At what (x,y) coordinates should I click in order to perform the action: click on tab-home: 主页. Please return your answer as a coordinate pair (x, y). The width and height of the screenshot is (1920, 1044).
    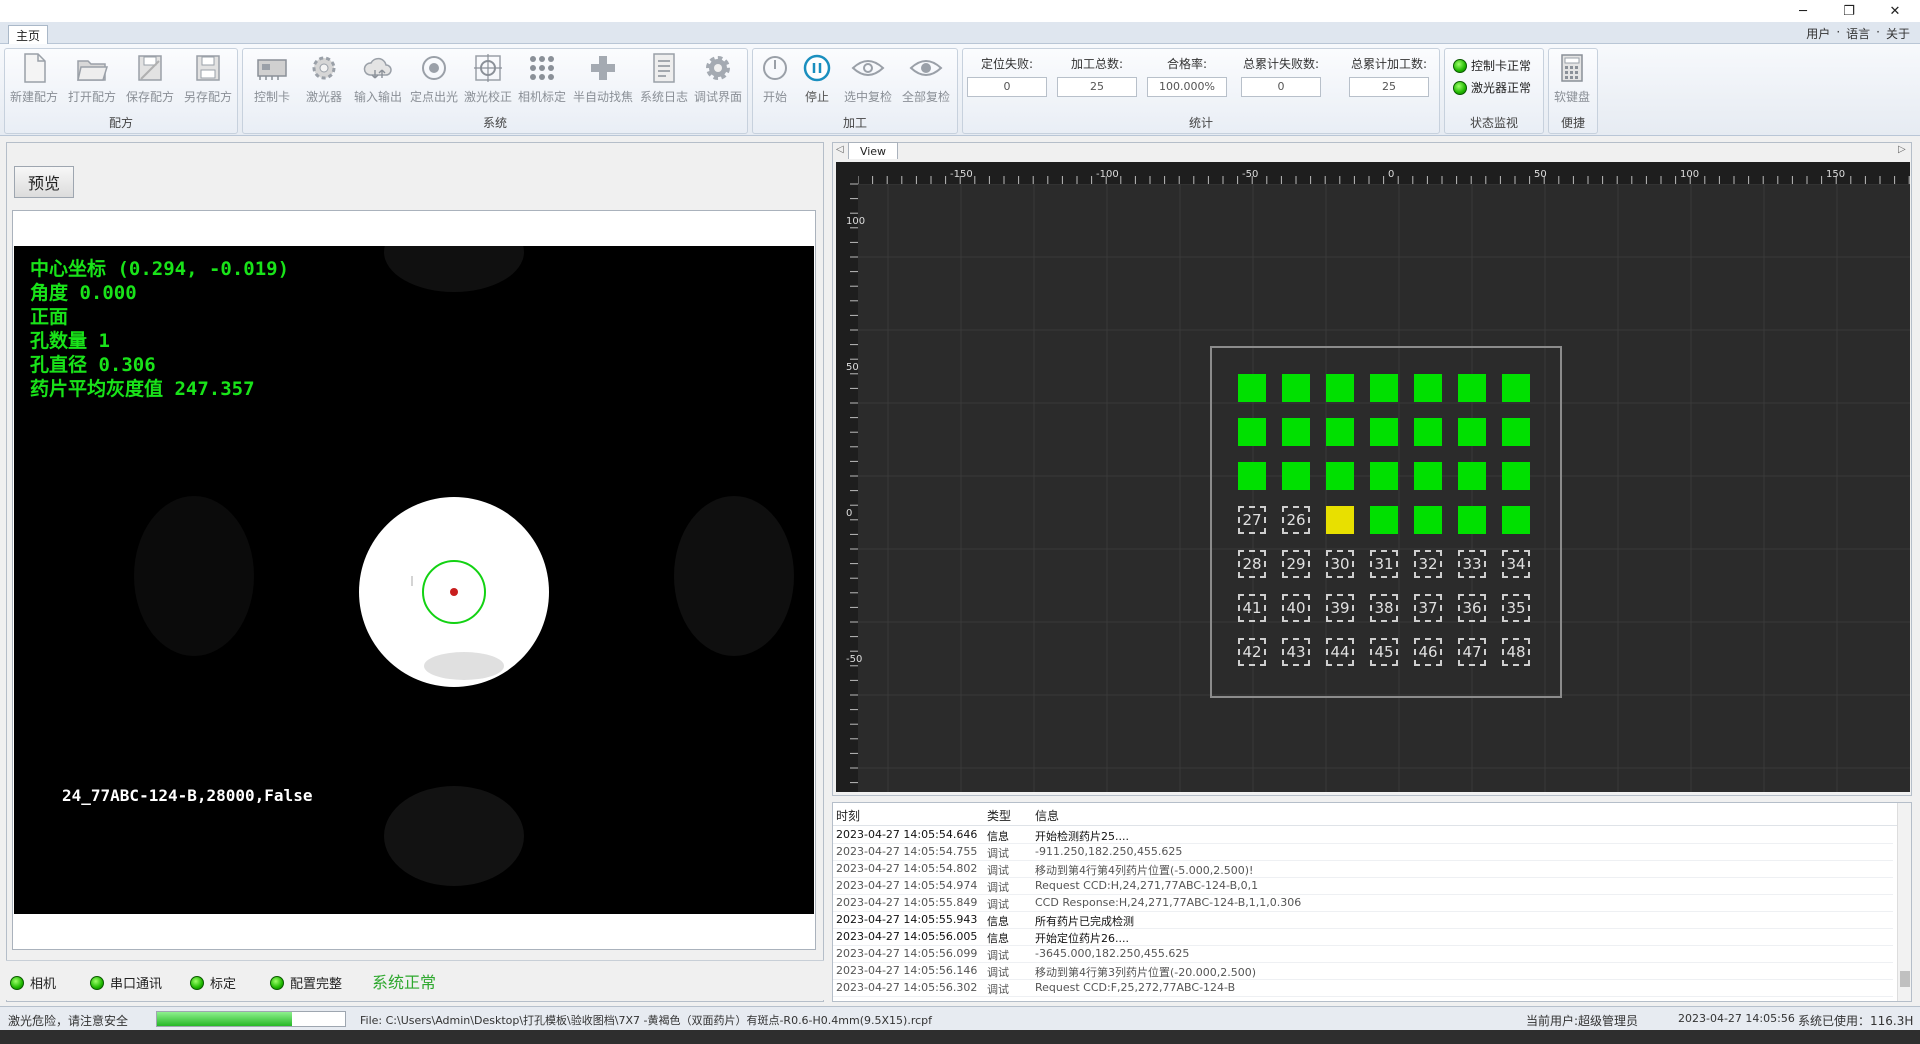
    Looking at the image, I should click on (28, 34).